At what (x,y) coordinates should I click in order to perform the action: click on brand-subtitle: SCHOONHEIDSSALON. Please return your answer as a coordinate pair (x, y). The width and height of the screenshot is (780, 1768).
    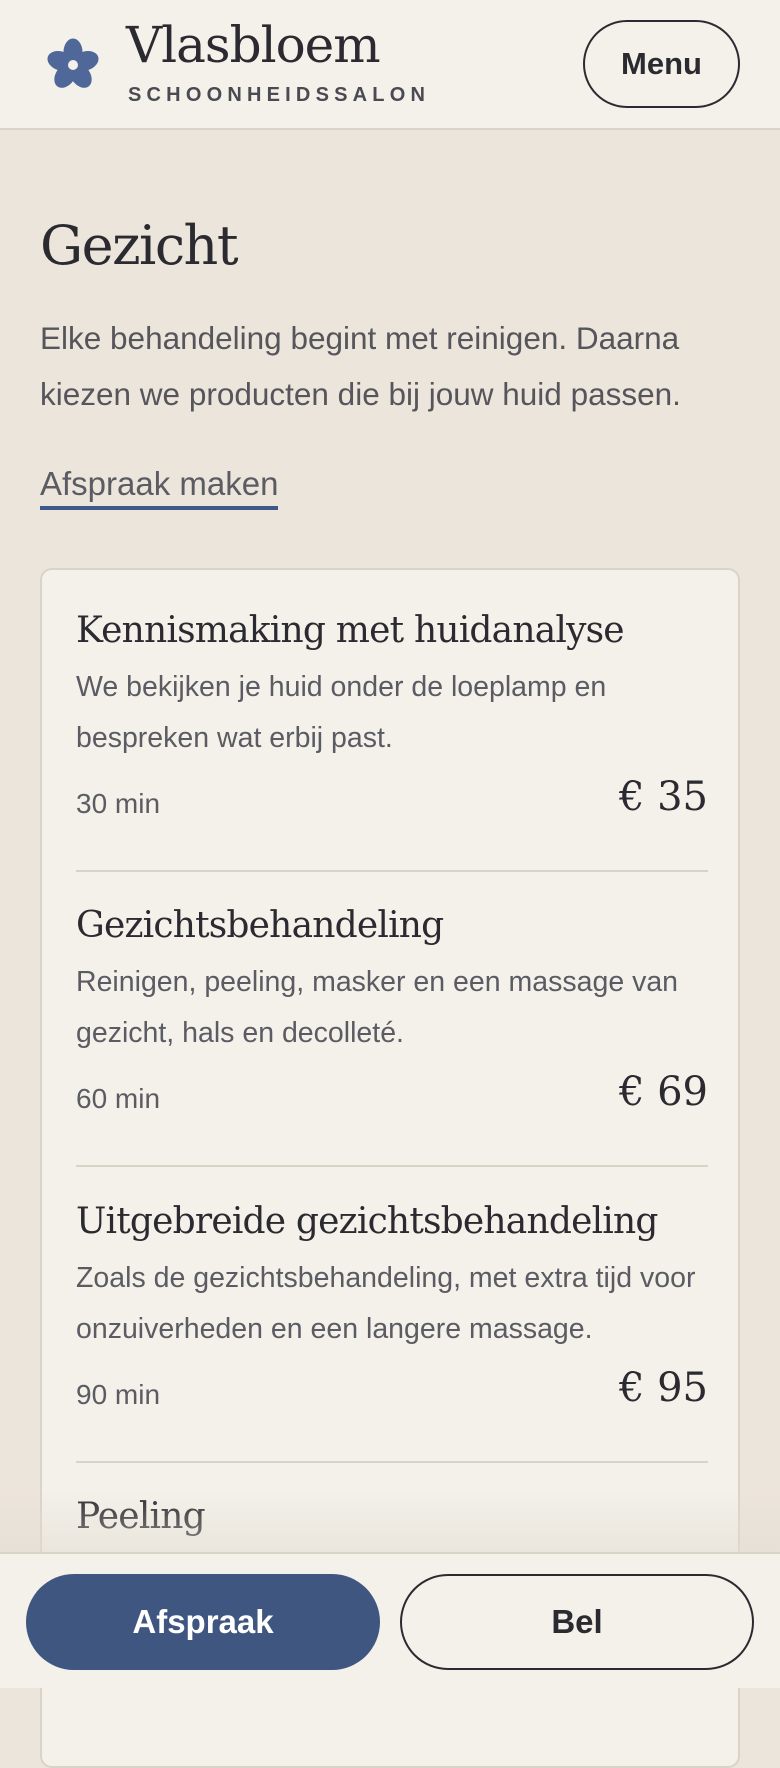
    Looking at the image, I should click on (279, 95).